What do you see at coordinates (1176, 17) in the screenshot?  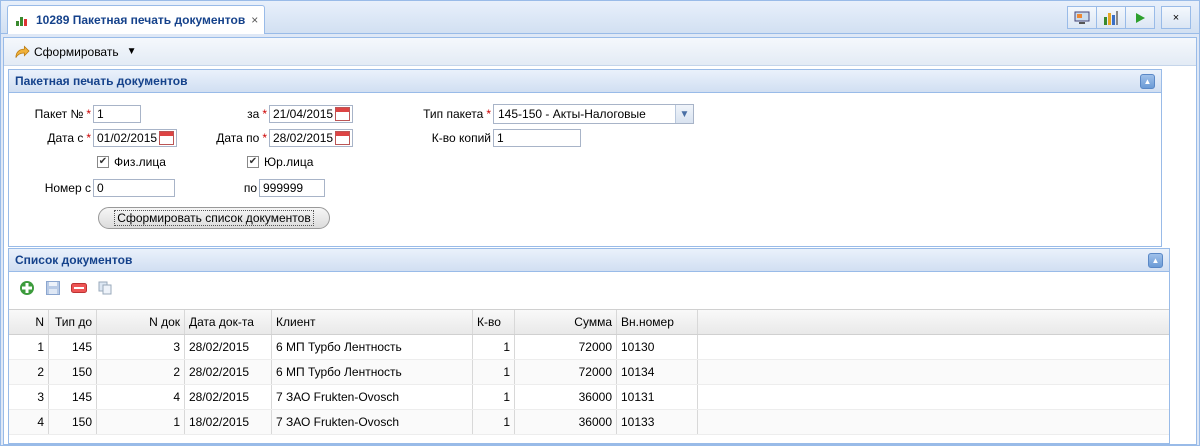 I see `window-close-icon: ×` at bounding box center [1176, 17].